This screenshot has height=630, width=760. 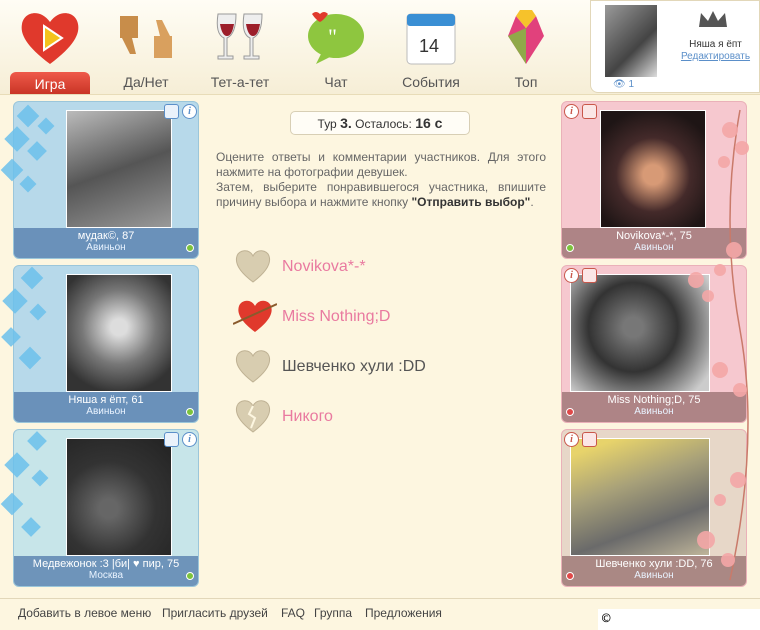 What do you see at coordinates (239, 36) in the screenshot?
I see `wine-glasses-icon` at bounding box center [239, 36].